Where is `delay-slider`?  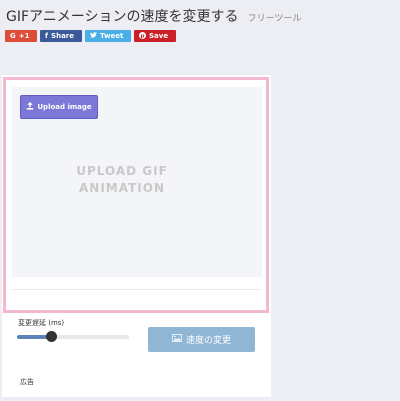 delay-slider is located at coordinates (73, 336).